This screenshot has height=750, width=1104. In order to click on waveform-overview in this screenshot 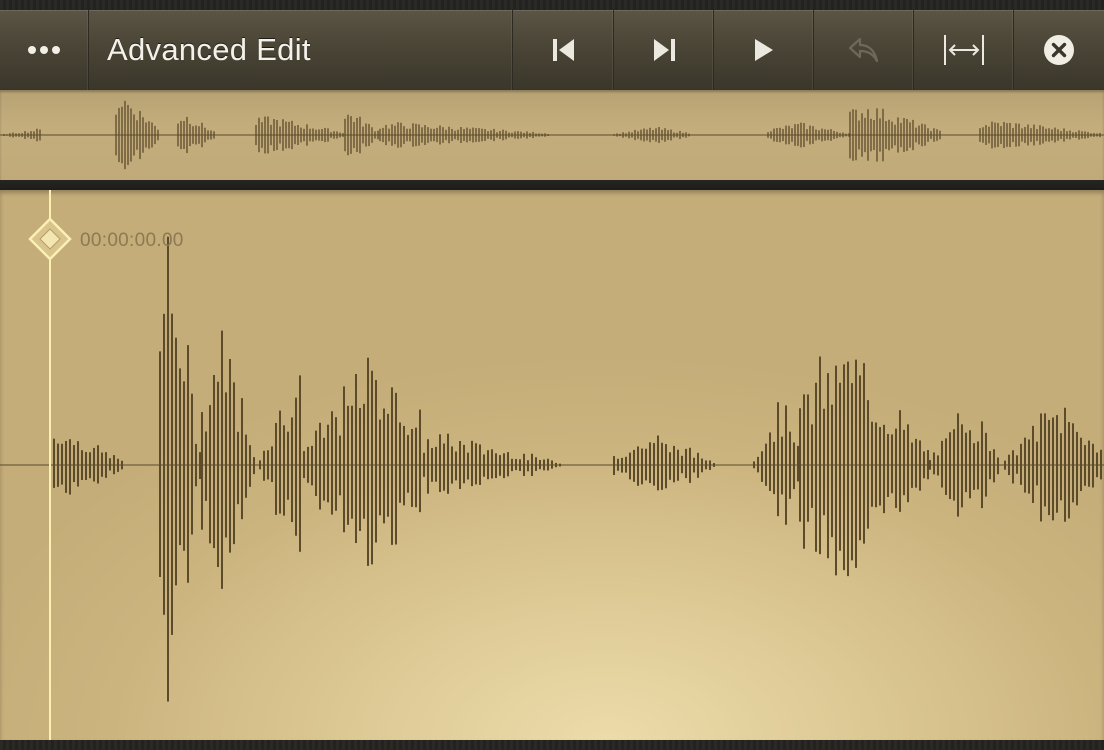, I will do `click(552, 136)`.